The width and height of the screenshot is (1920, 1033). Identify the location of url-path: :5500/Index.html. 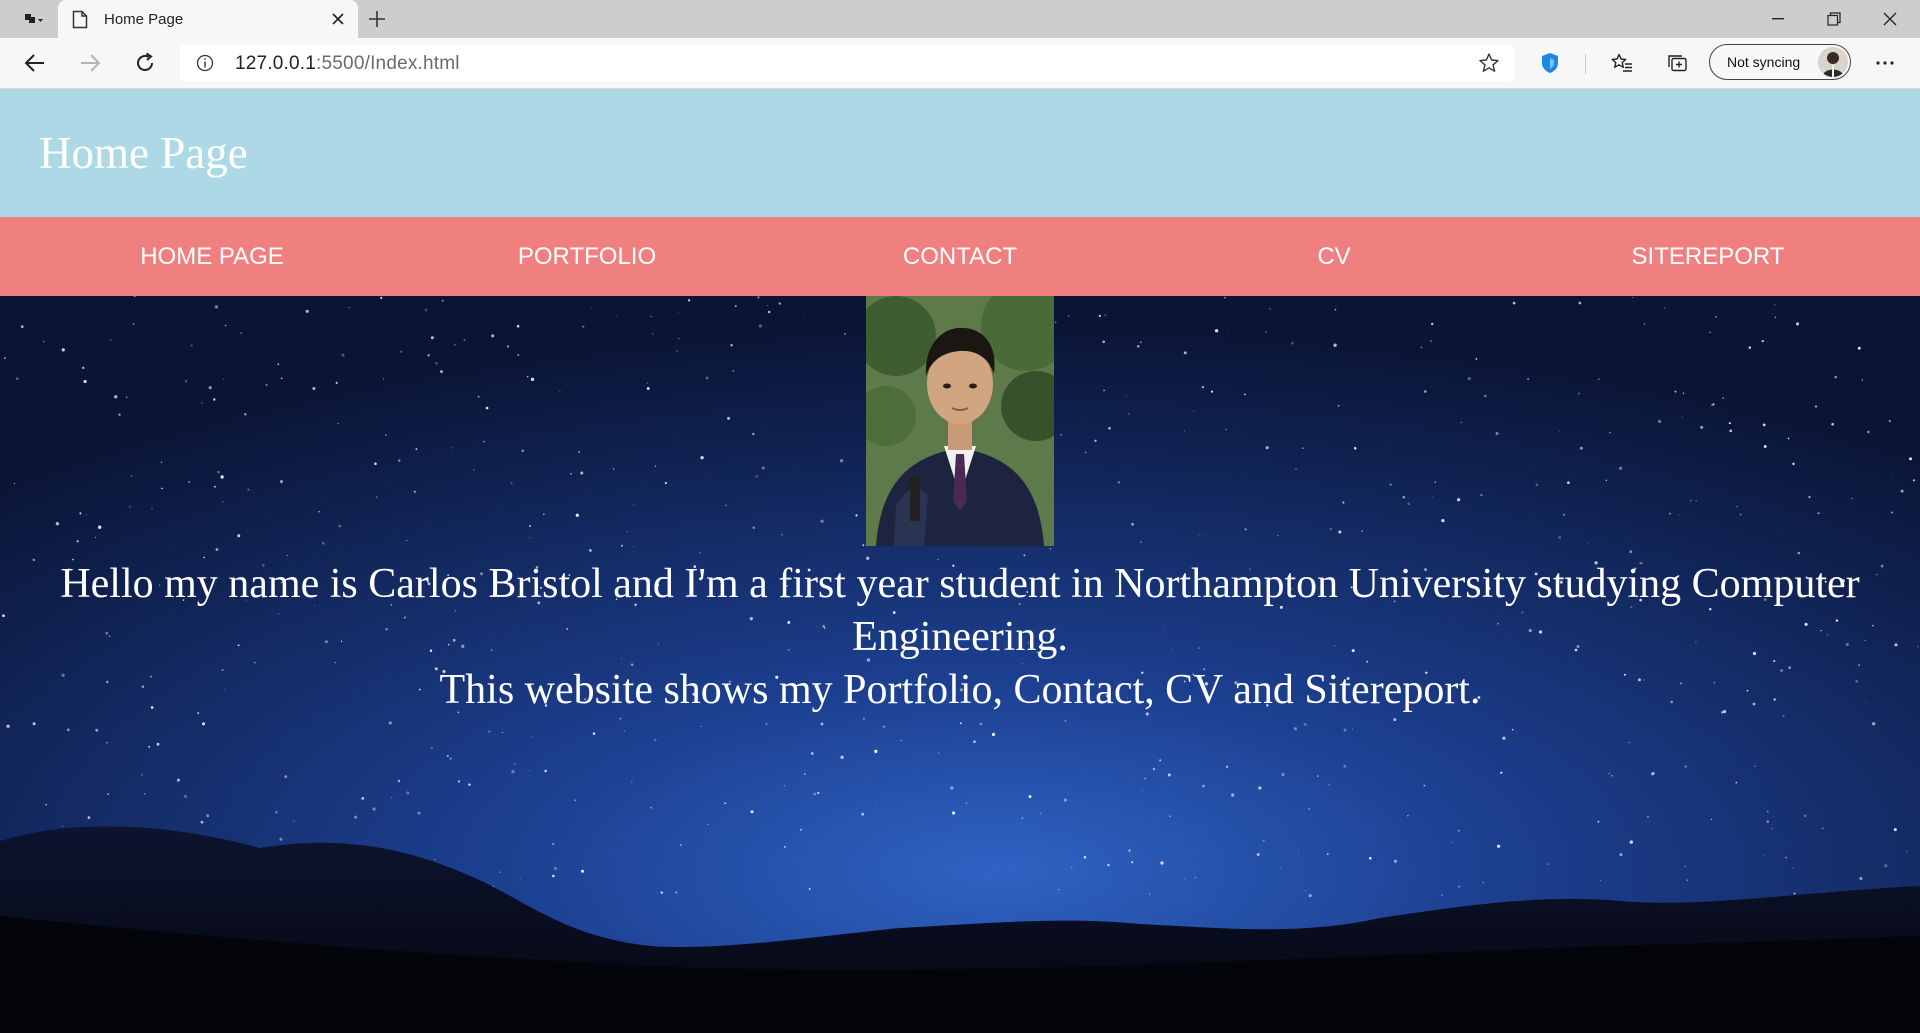
(388, 63).